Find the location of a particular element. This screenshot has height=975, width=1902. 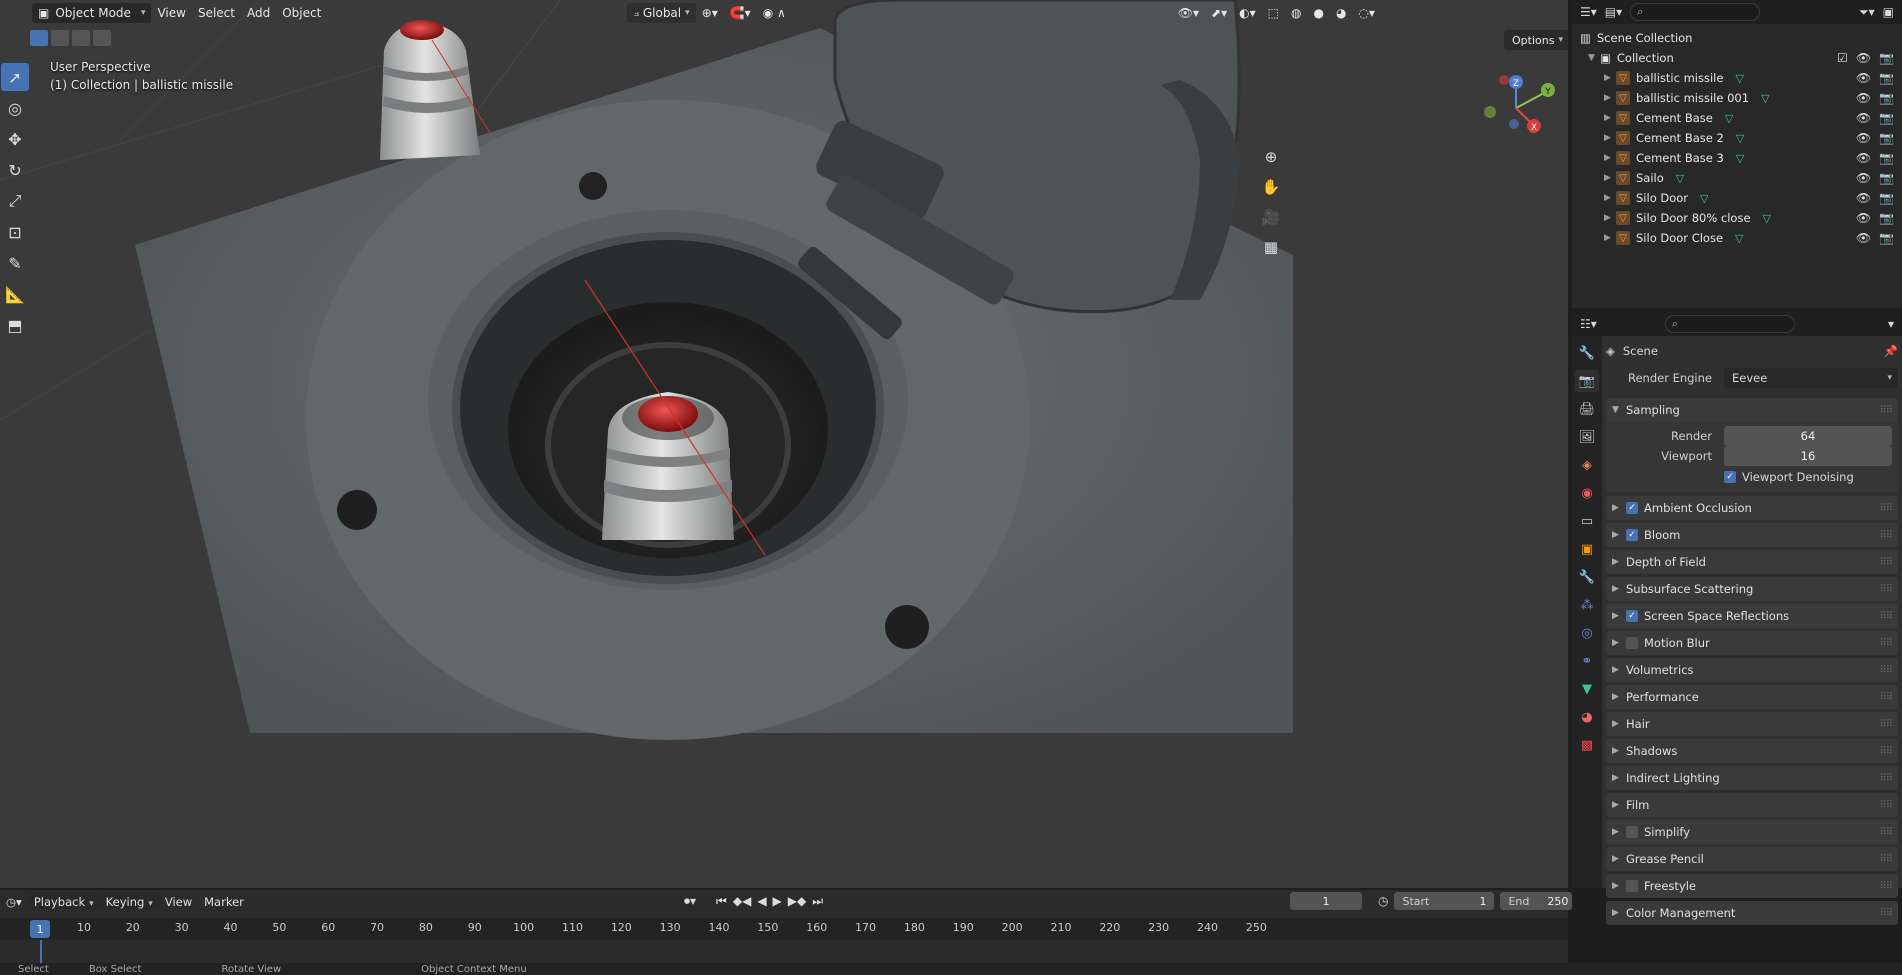

editor-type-icon: ☰▾ is located at coordinates (1588, 12).